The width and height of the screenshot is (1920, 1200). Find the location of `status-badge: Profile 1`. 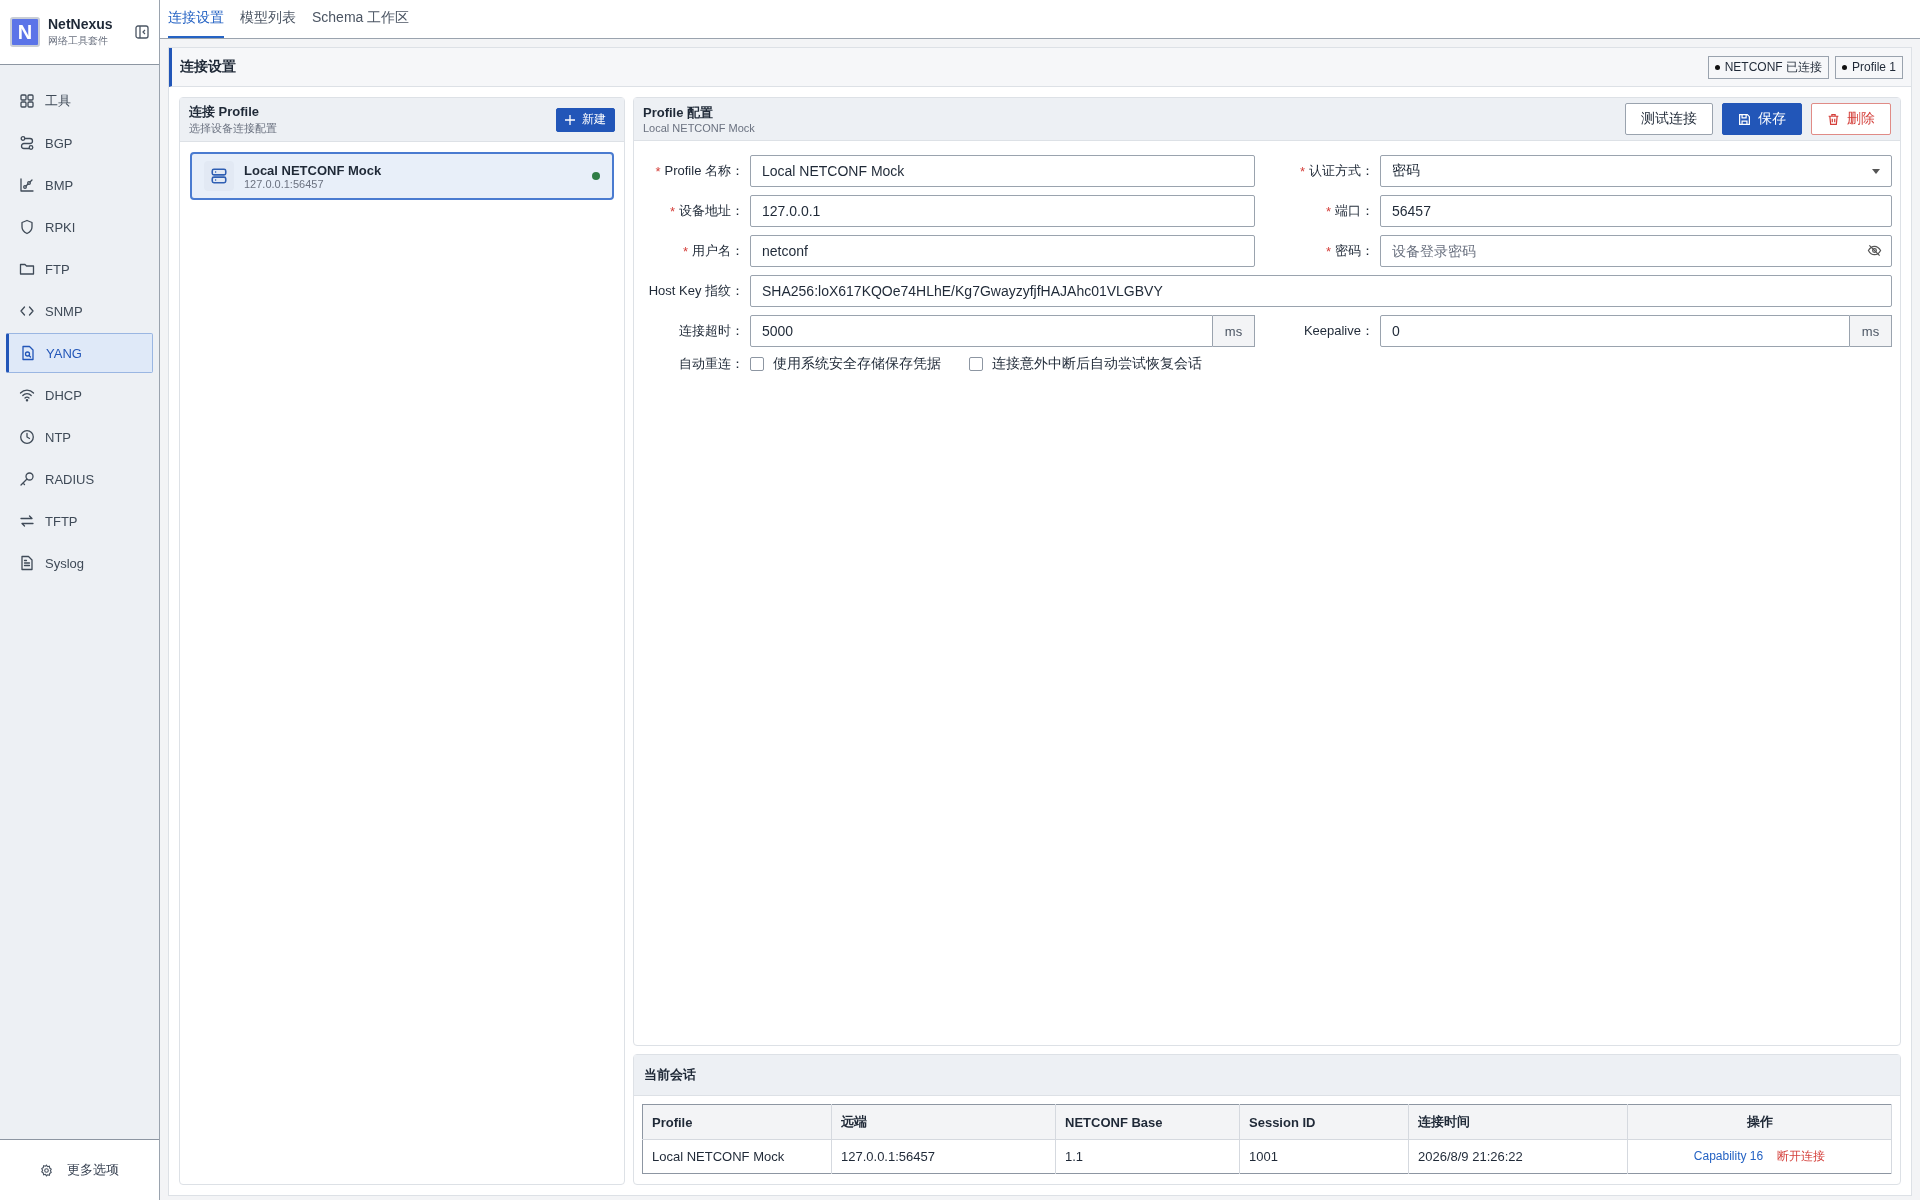

status-badge: Profile 1 is located at coordinates (1868, 67).